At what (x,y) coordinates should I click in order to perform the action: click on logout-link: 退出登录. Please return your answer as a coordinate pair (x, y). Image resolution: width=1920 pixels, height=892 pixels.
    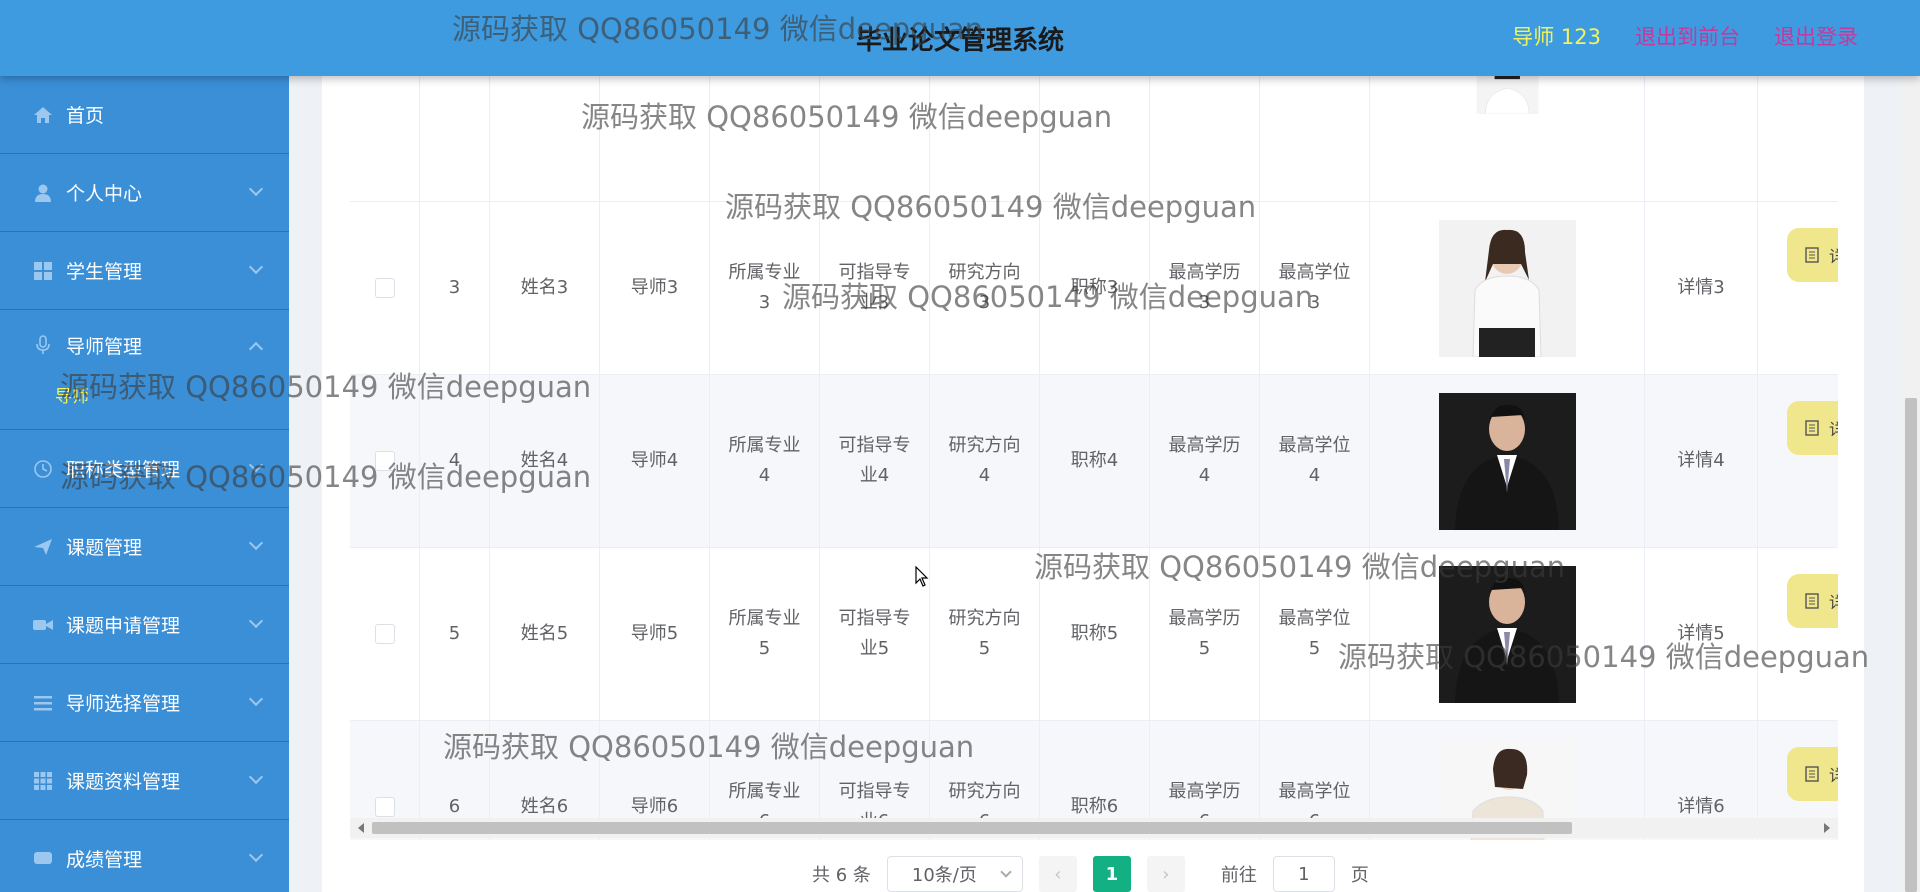
    Looking at the image, I should click on (1816, 36).